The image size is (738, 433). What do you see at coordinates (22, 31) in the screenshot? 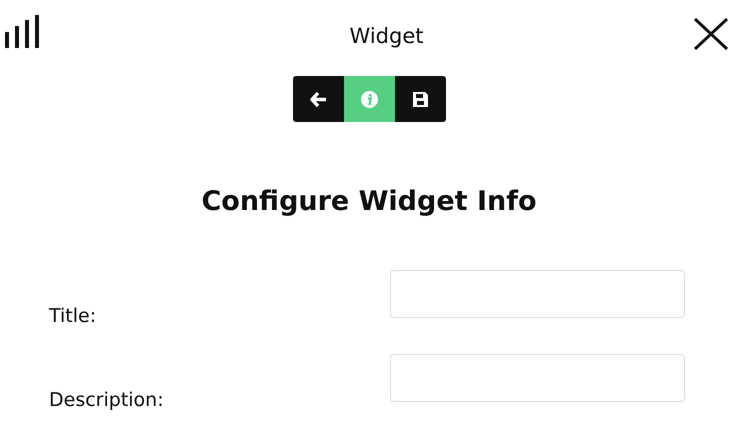
I see `signal-bars-icon` at bounding box center [22, 31].